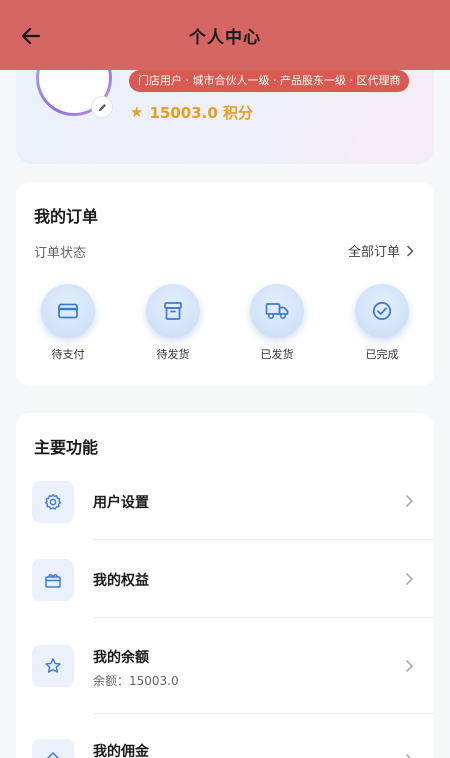  I want to click on order-status-completed: 已完成, so click(382, 323).